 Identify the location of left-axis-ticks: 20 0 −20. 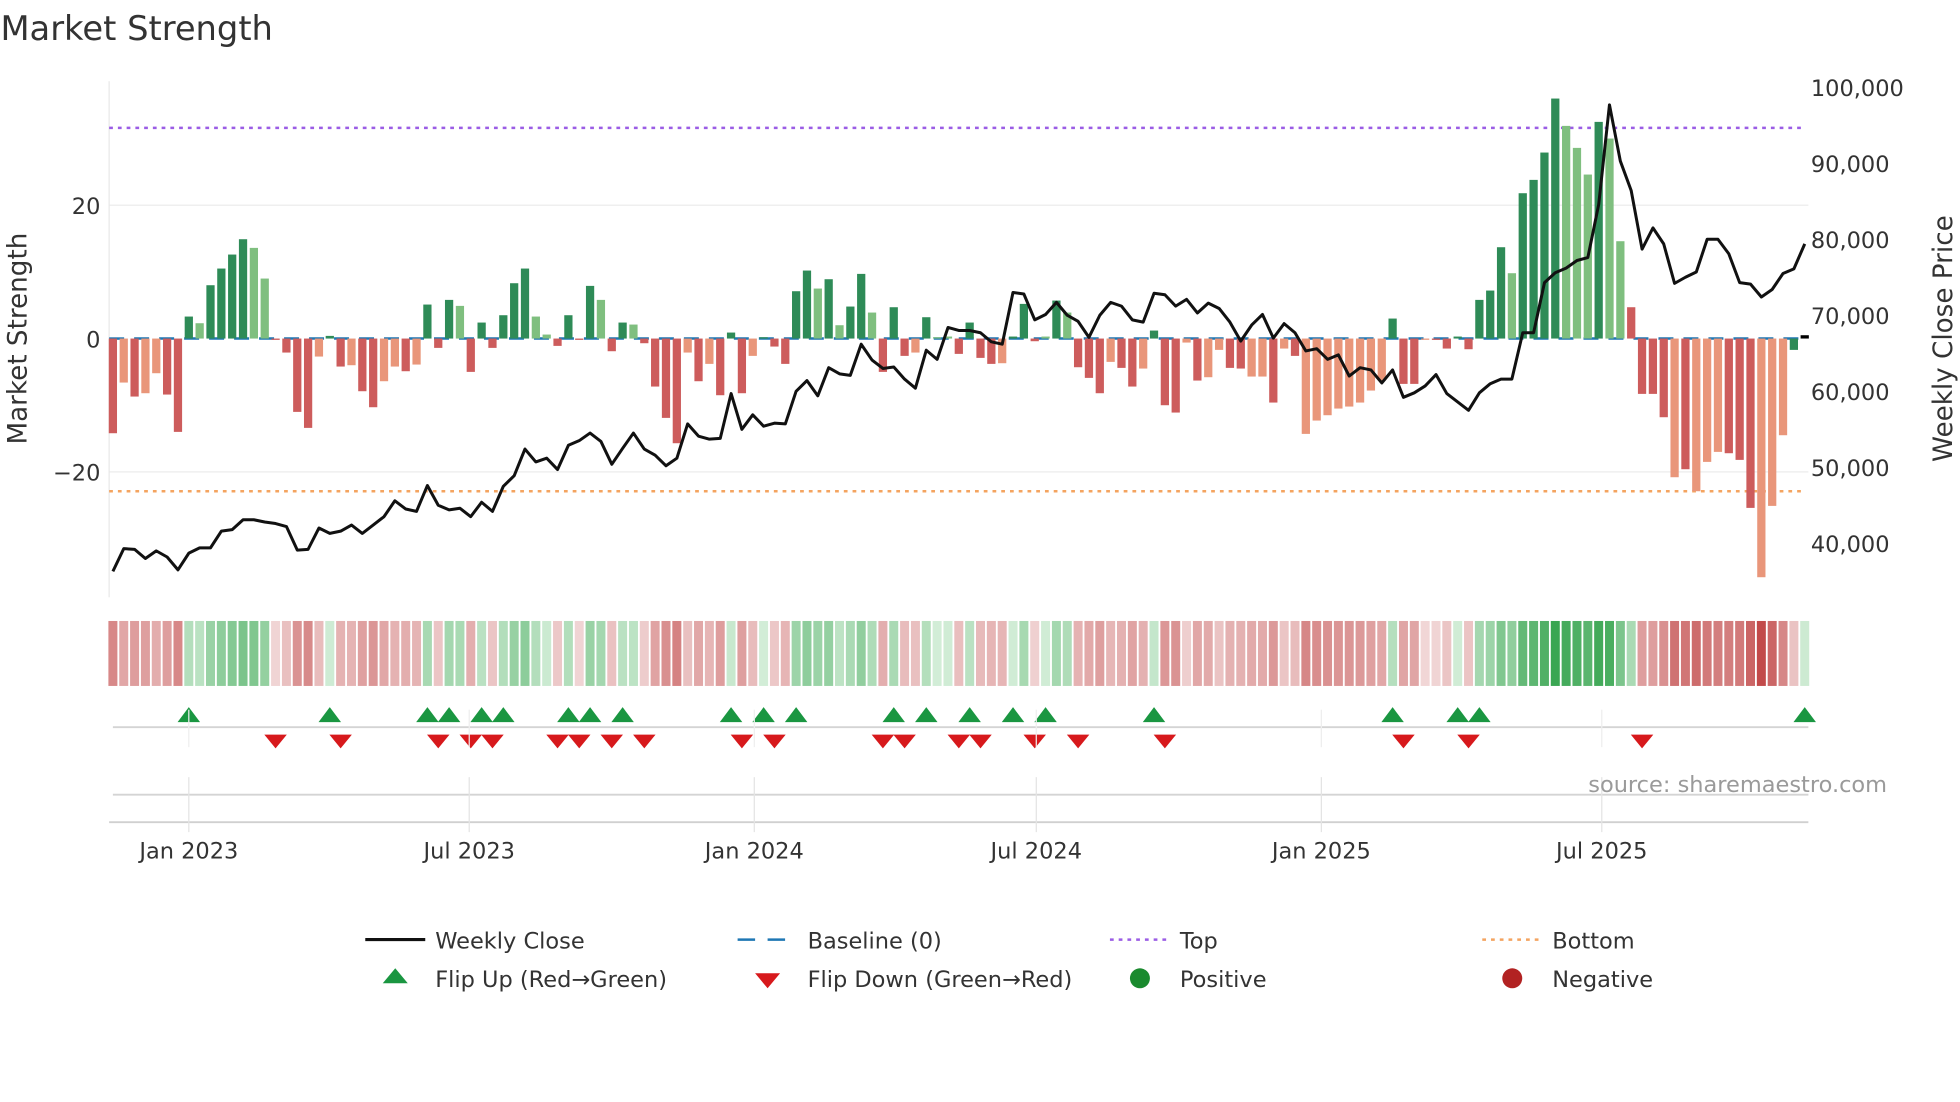
(76, 340).